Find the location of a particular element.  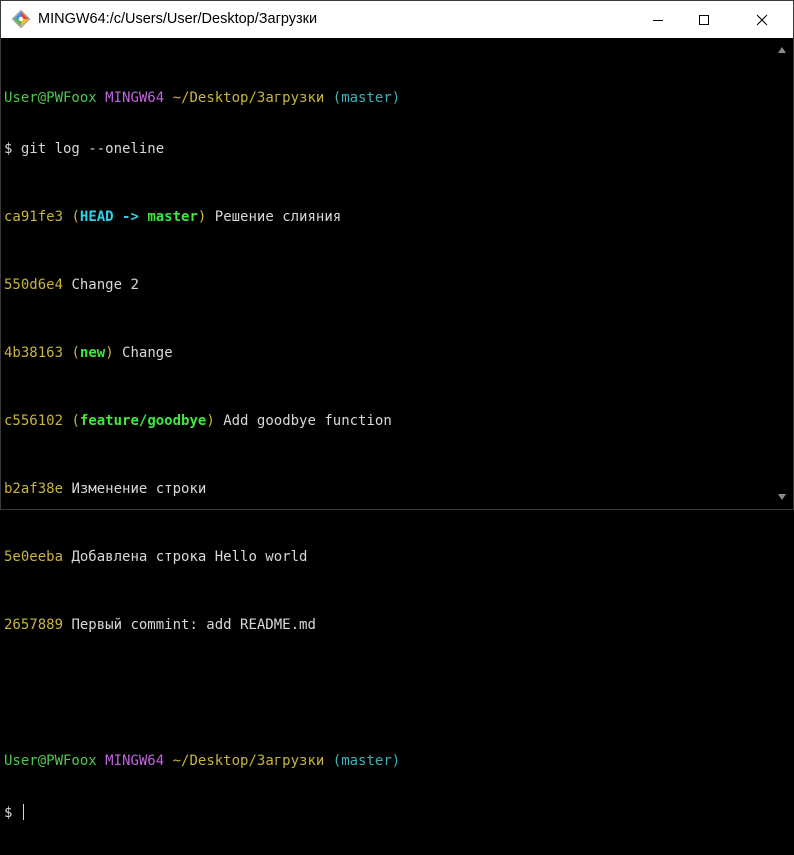

input-prompt: $ is located at coordinates (12, 813).